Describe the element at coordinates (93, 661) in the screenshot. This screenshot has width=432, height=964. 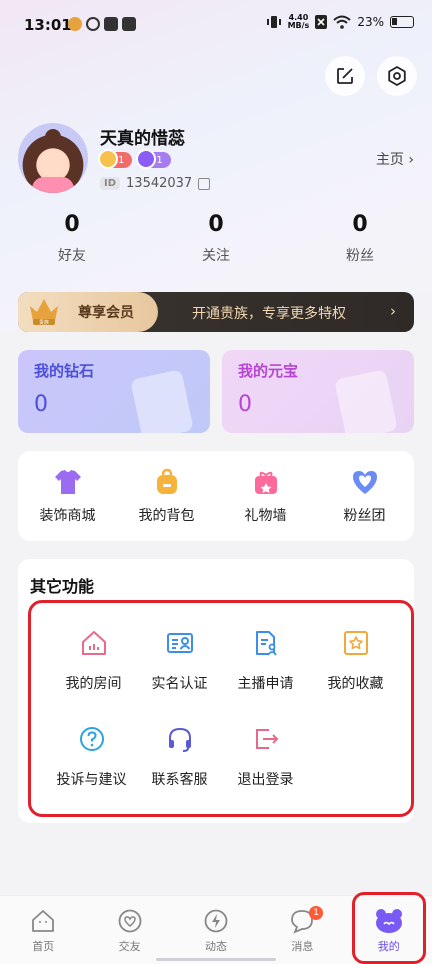
I see `my-room-button: 我的房间` at that location.